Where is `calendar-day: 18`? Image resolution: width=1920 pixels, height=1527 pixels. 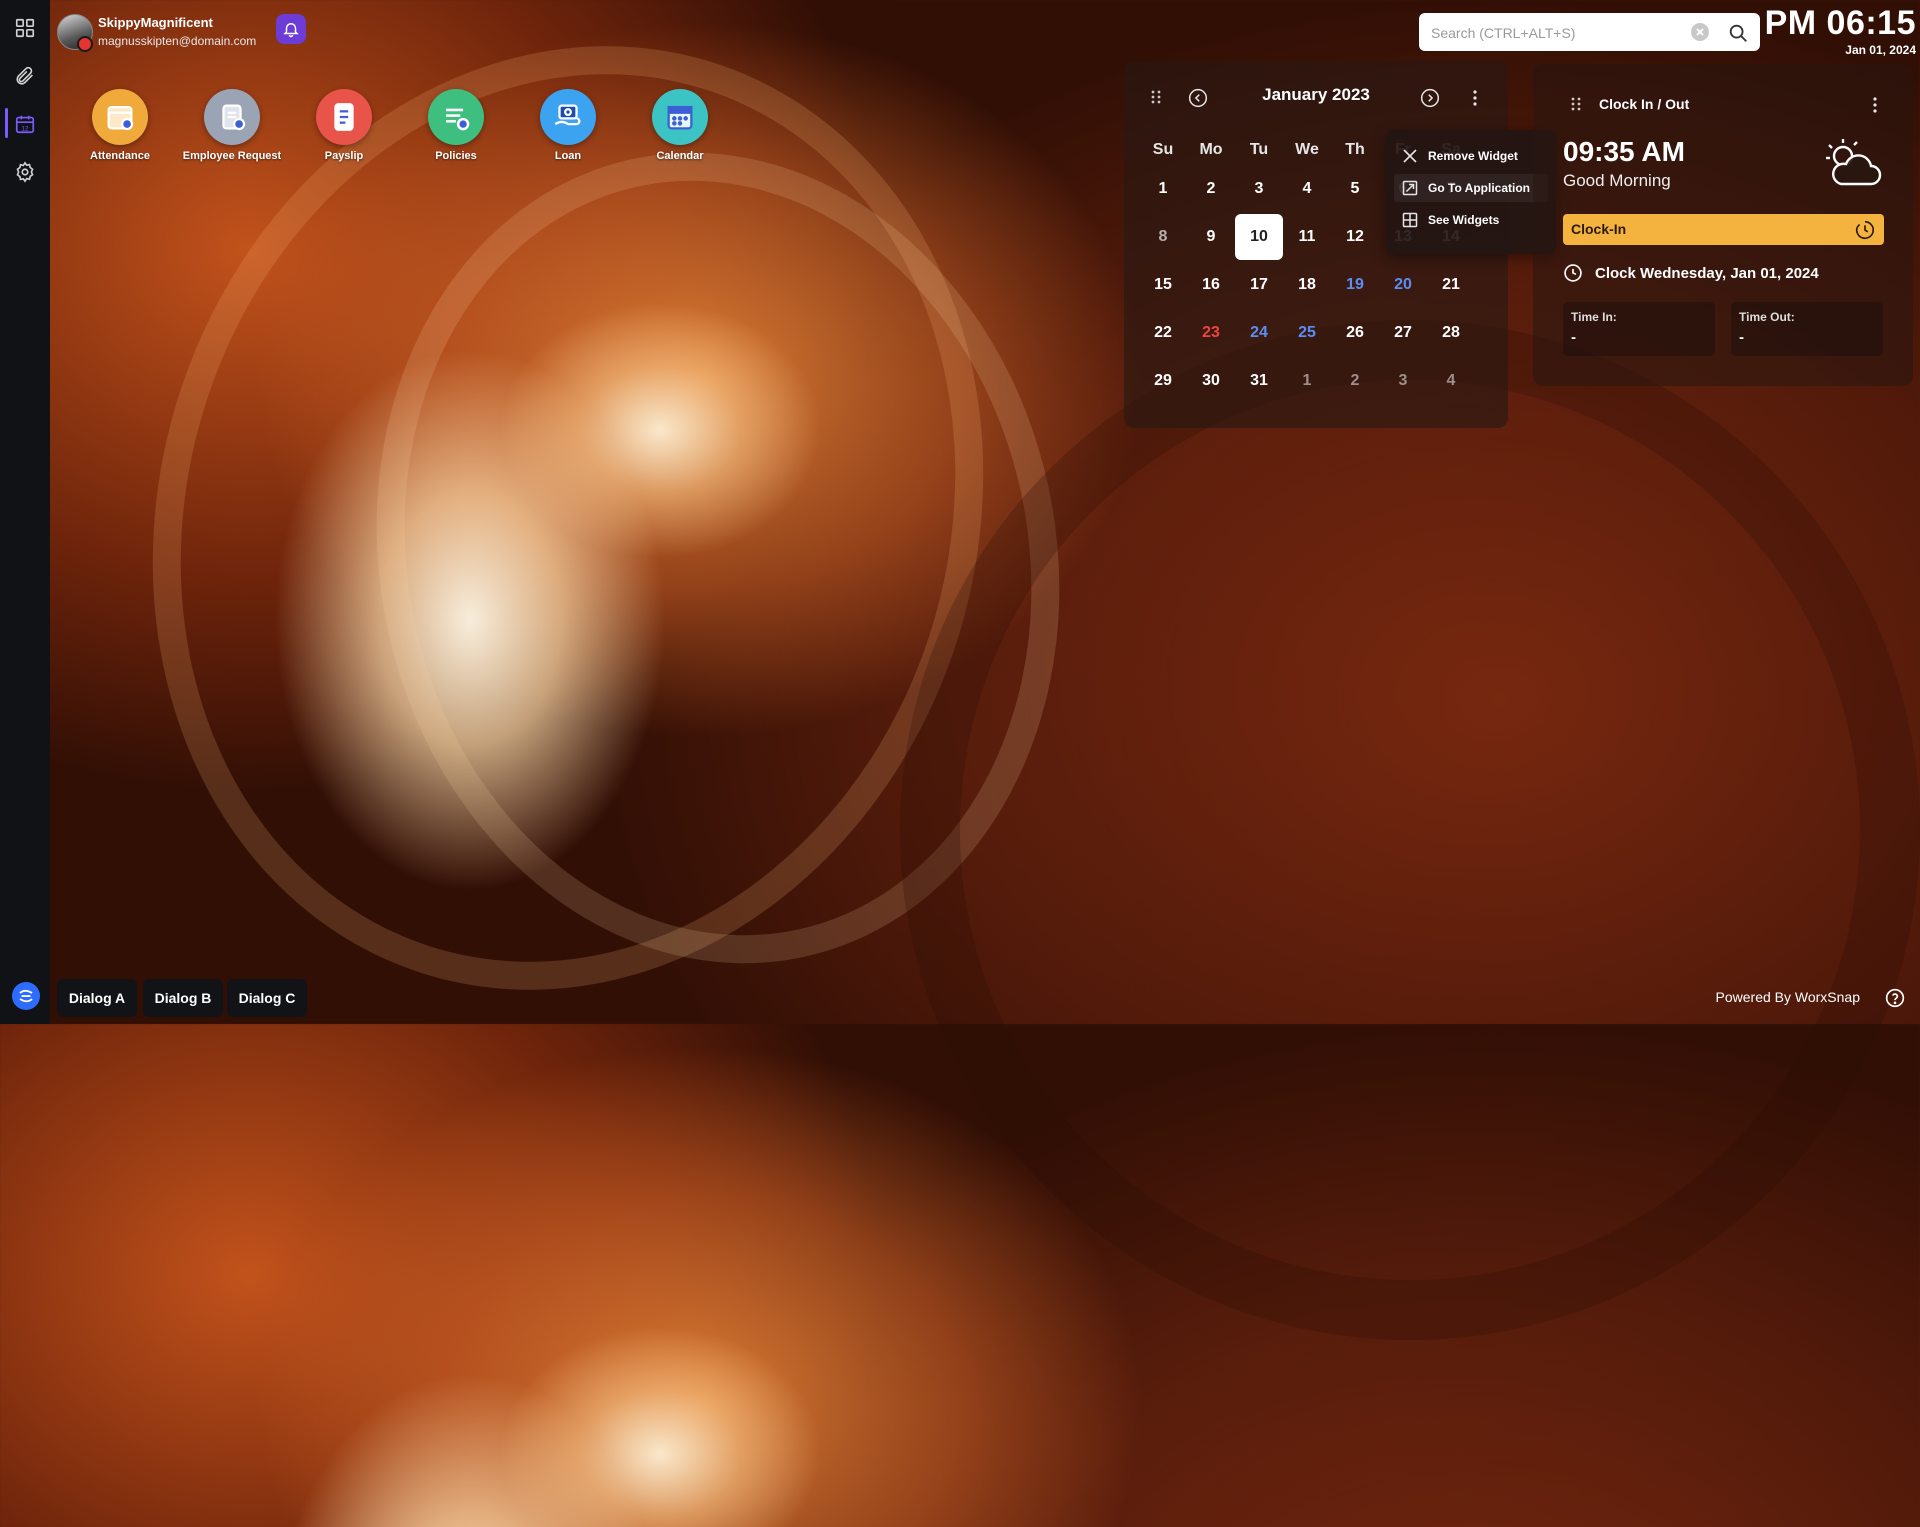
calendar-day: 18 is located at coordinates (1307, 285).